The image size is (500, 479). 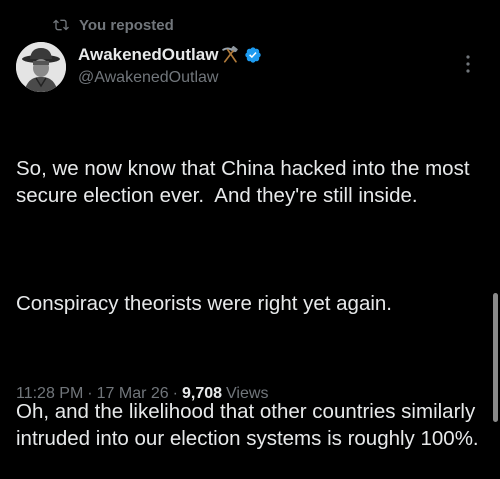 I want to click on tweet-header: AwakenedOutlaw @AwakenedOutlaw, so click(x=250, y=69).